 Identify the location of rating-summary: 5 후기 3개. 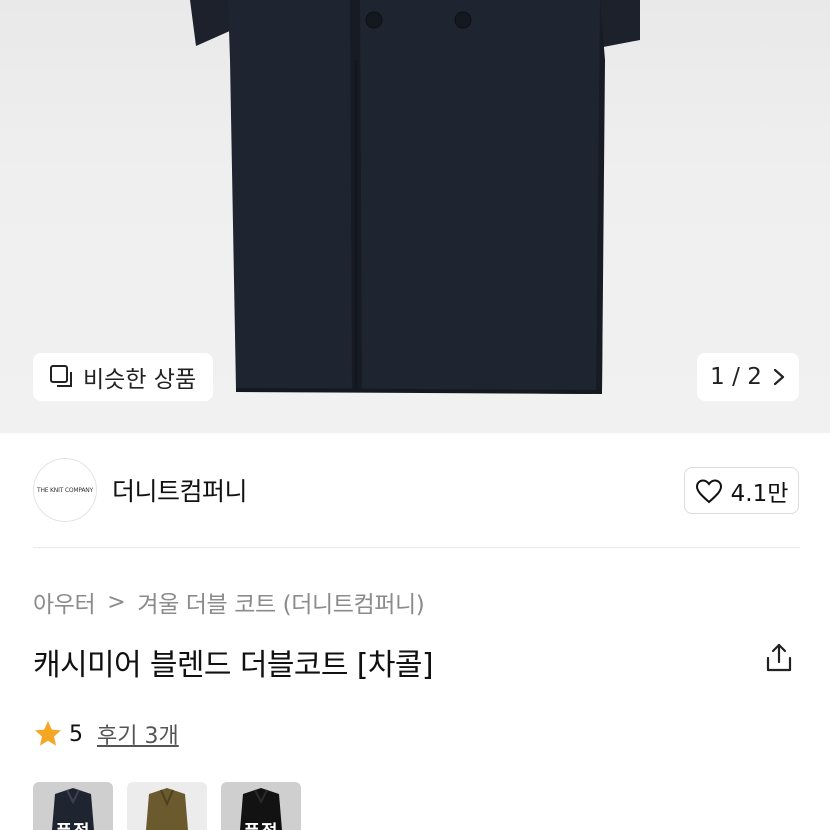
(106, 734).